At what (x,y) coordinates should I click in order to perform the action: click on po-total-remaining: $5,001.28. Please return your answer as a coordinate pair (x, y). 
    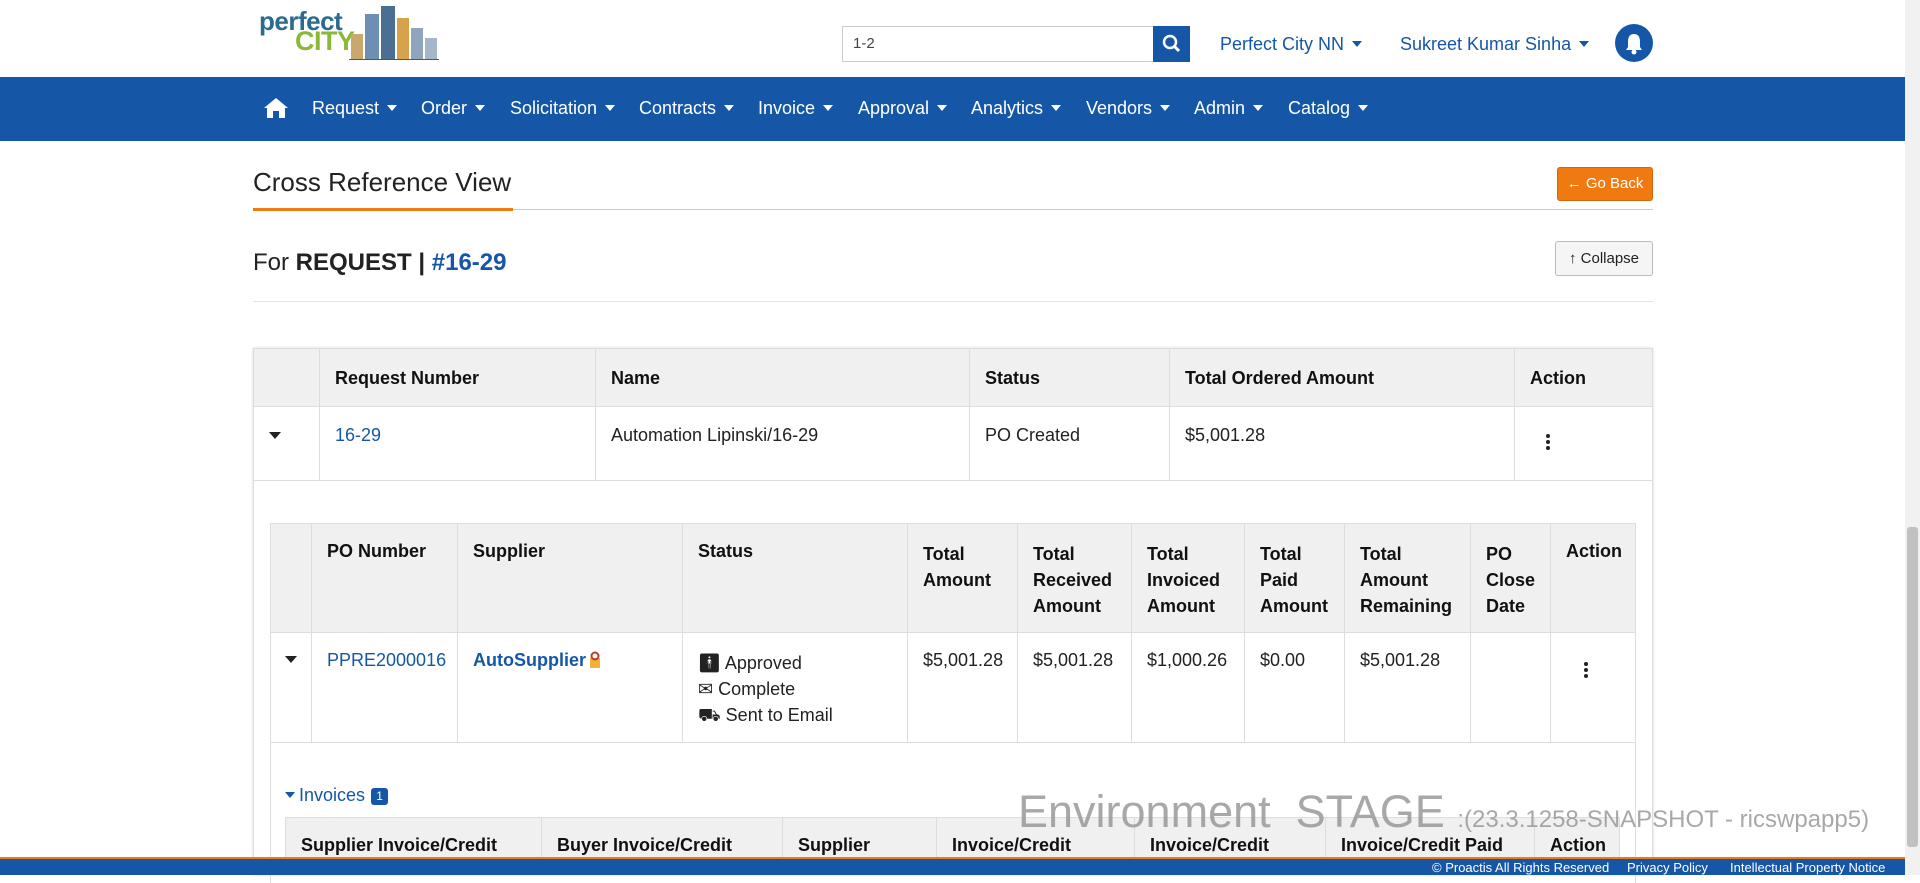
    Looking at the image, I should click on (1400, 660).